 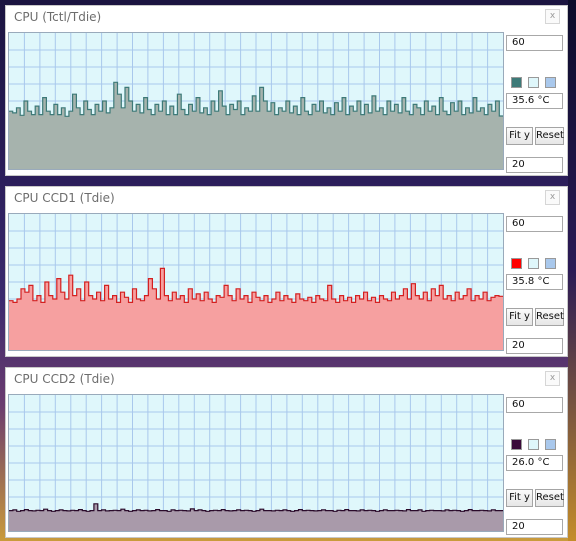 What do you see at coordinates (64, 379) in the screenshot?
I see `panel-title: CPU CCD2 (Tdie)` at bounding box center [64, 379].